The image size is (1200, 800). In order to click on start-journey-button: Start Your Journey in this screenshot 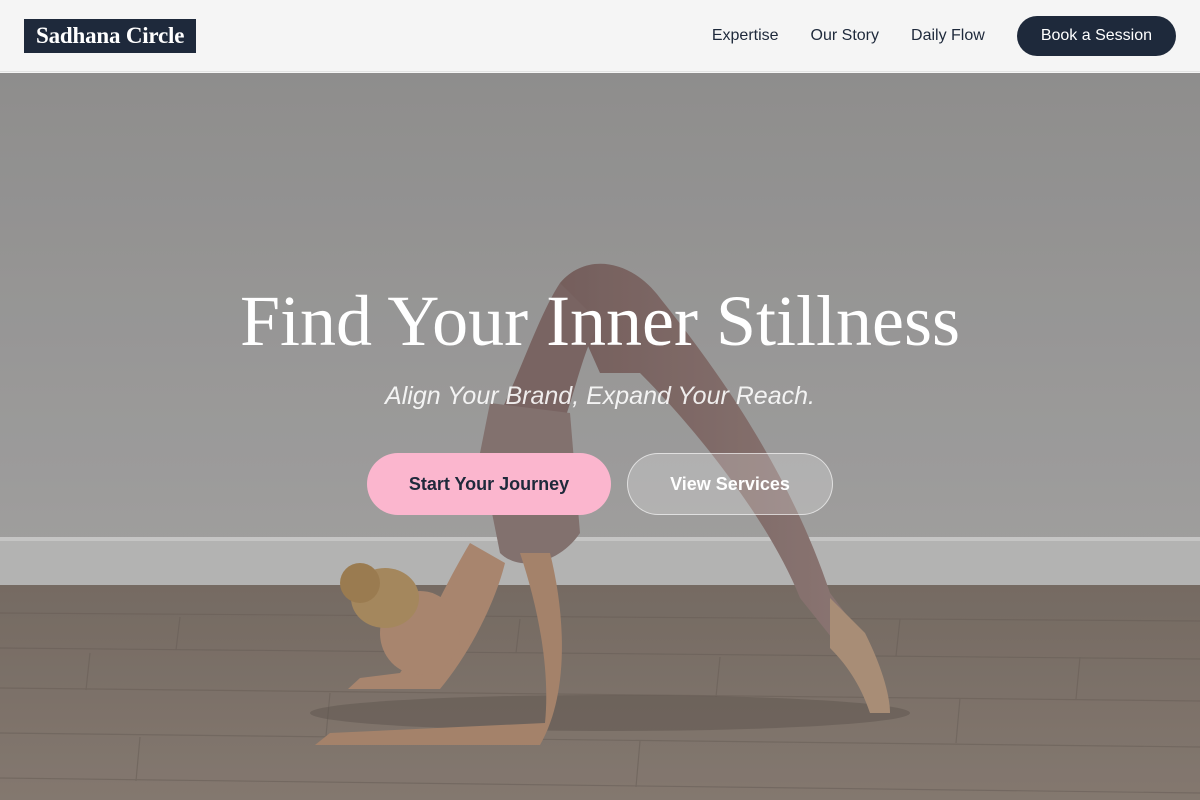, I will do `click(489, 484)`.